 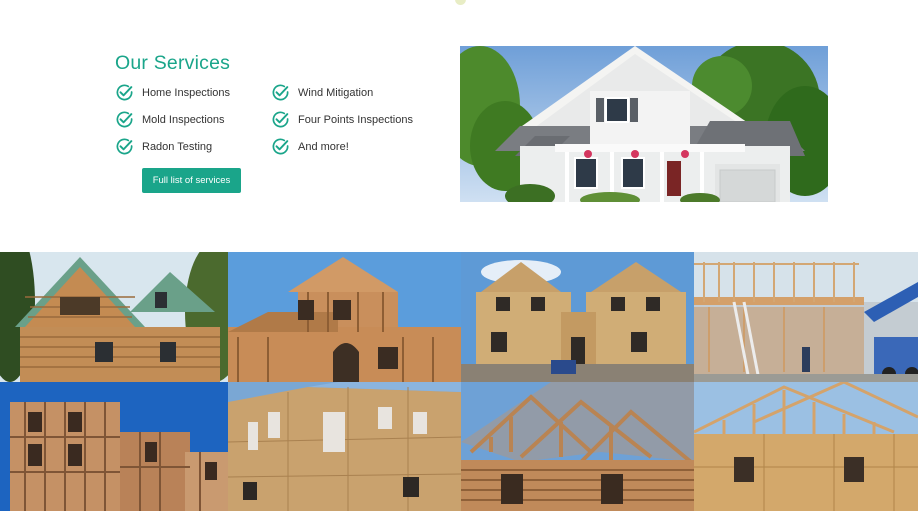 What do you see at coordinates (183, 119) in the screenshot?
I see `service-item-label: Mold Inspections` at bounding box center [183, 119].